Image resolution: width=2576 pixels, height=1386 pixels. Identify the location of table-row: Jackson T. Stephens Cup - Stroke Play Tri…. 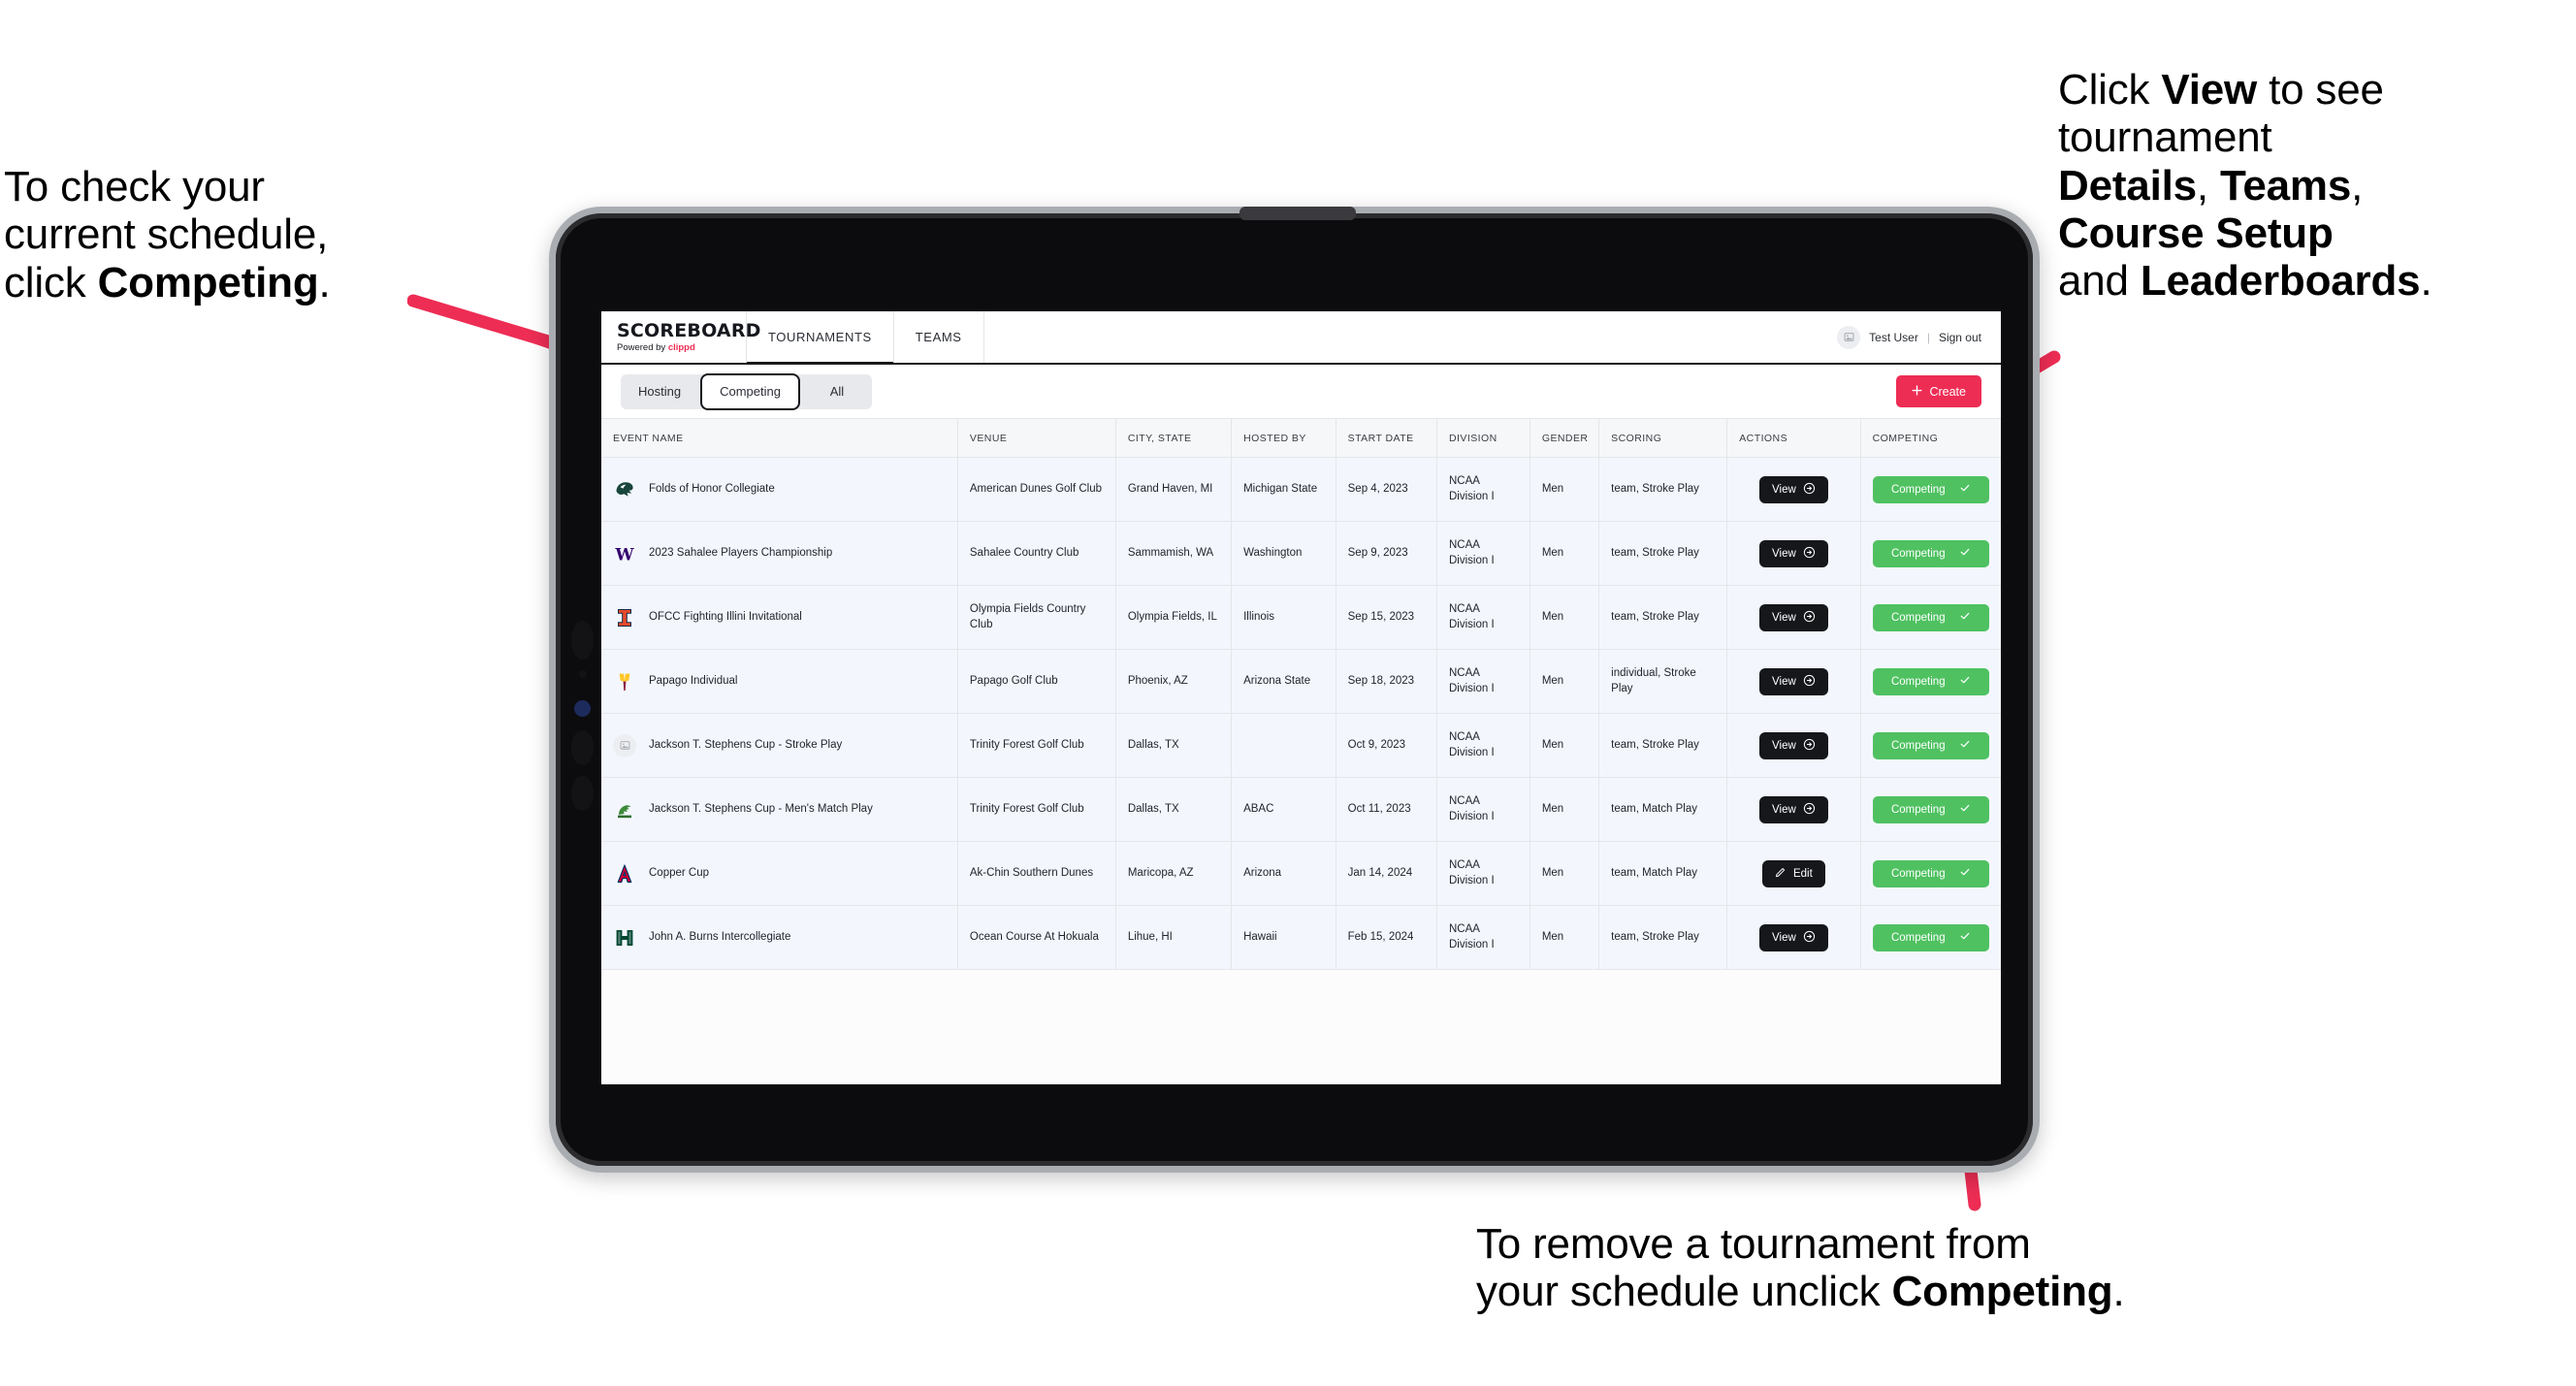
(1301, 745).